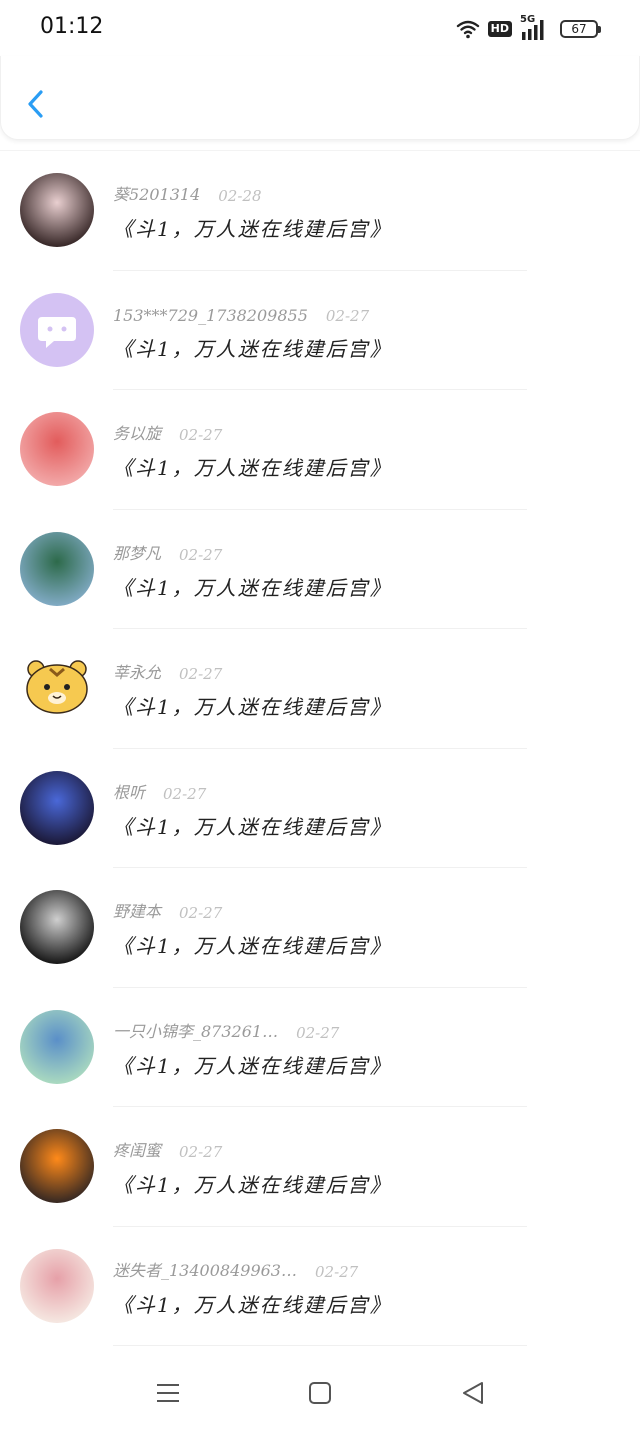 The height and width of the screenshot is (1433, 640). Describe the element at coordinates (320, 1047) in the screenshot. I see `message-row: 一只小锦李_873261… 02-27 《斗1，万人迷在线建后宫》` at that location.